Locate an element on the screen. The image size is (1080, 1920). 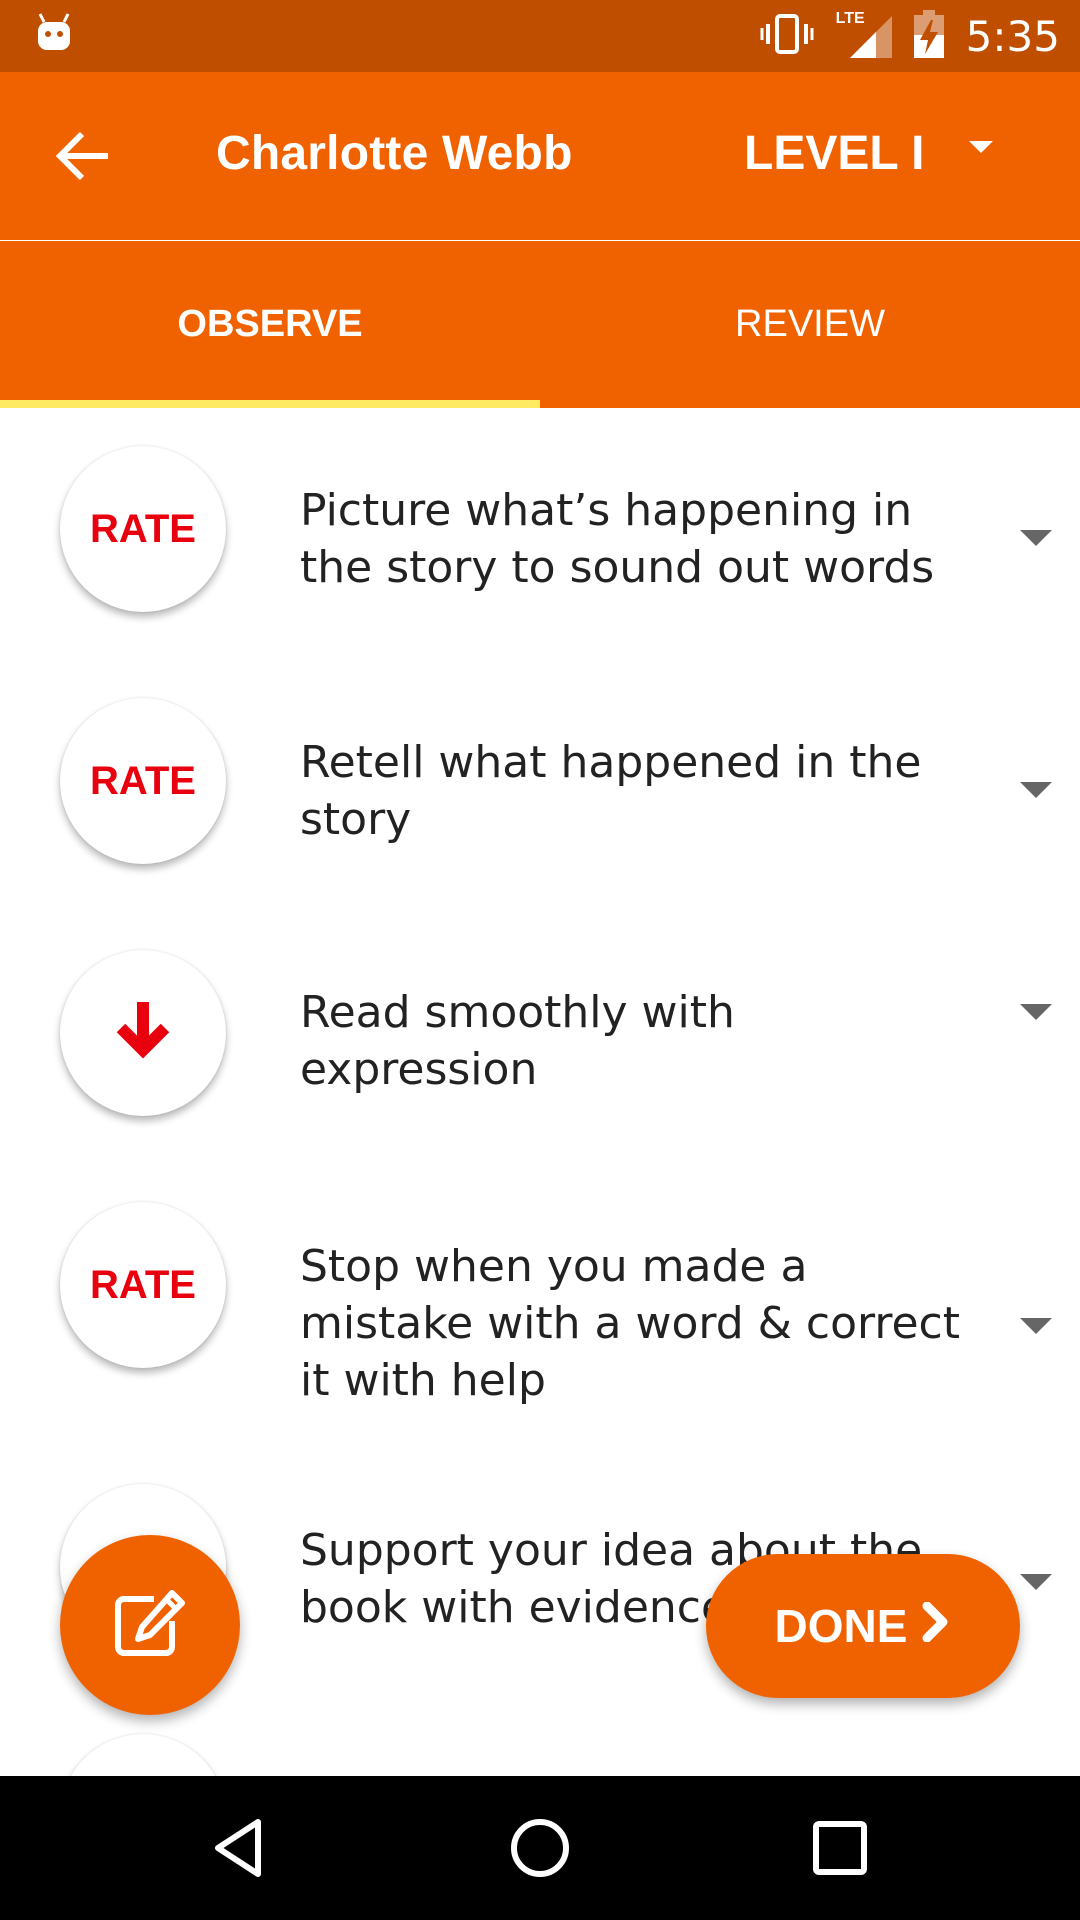
app-bar: Charlotte Webb LEVEL I is located at coordinates (540, 156).